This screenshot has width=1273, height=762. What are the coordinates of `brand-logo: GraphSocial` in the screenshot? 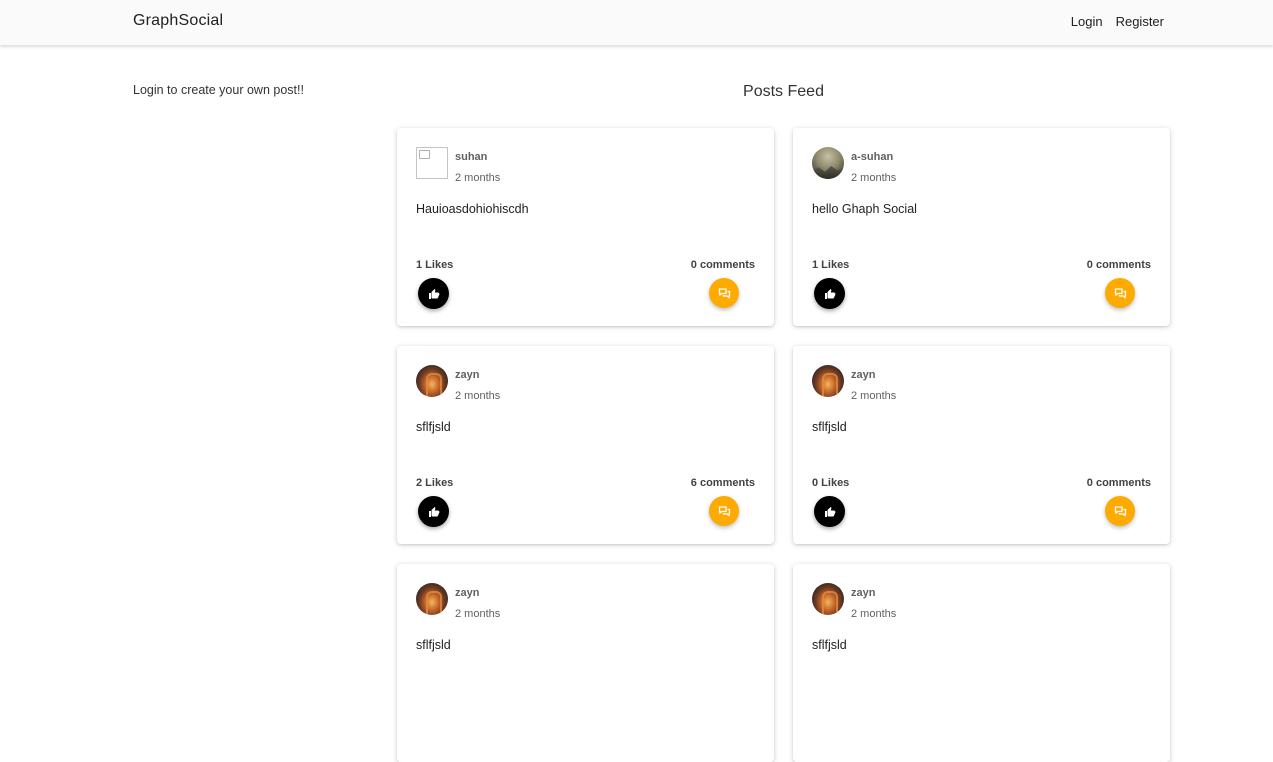 It's located at (178, 21).